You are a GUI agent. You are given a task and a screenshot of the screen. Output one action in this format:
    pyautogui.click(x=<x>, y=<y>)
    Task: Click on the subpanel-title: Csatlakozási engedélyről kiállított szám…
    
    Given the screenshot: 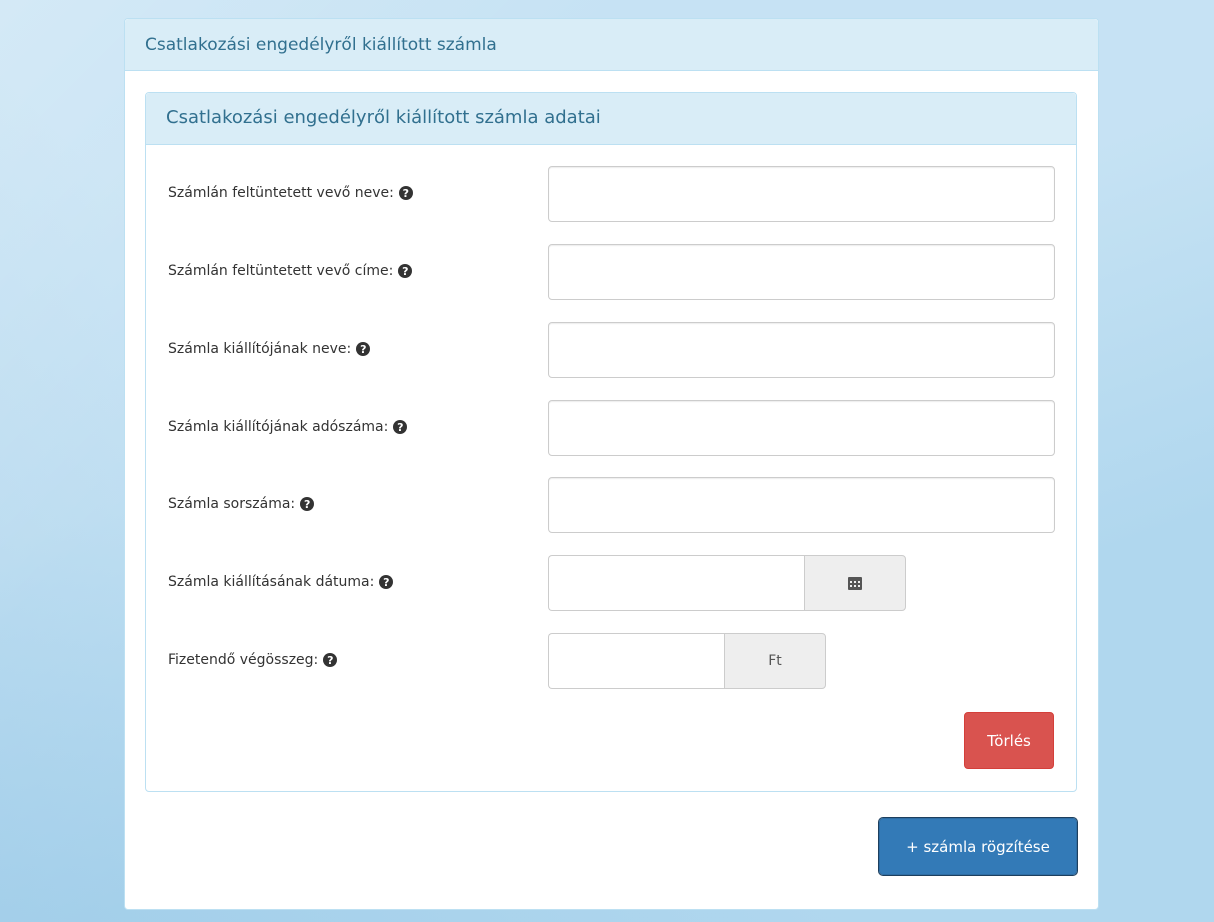 What is the action you would take?
    pyautogui.click(x=611, y=119)
    